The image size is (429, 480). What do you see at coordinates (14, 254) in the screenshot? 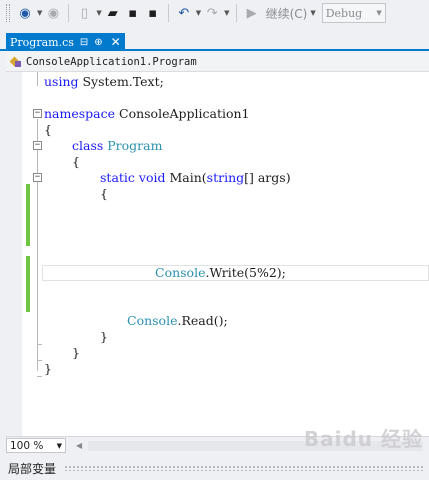
I see `editor-margin` at bounding box center [14, 254].